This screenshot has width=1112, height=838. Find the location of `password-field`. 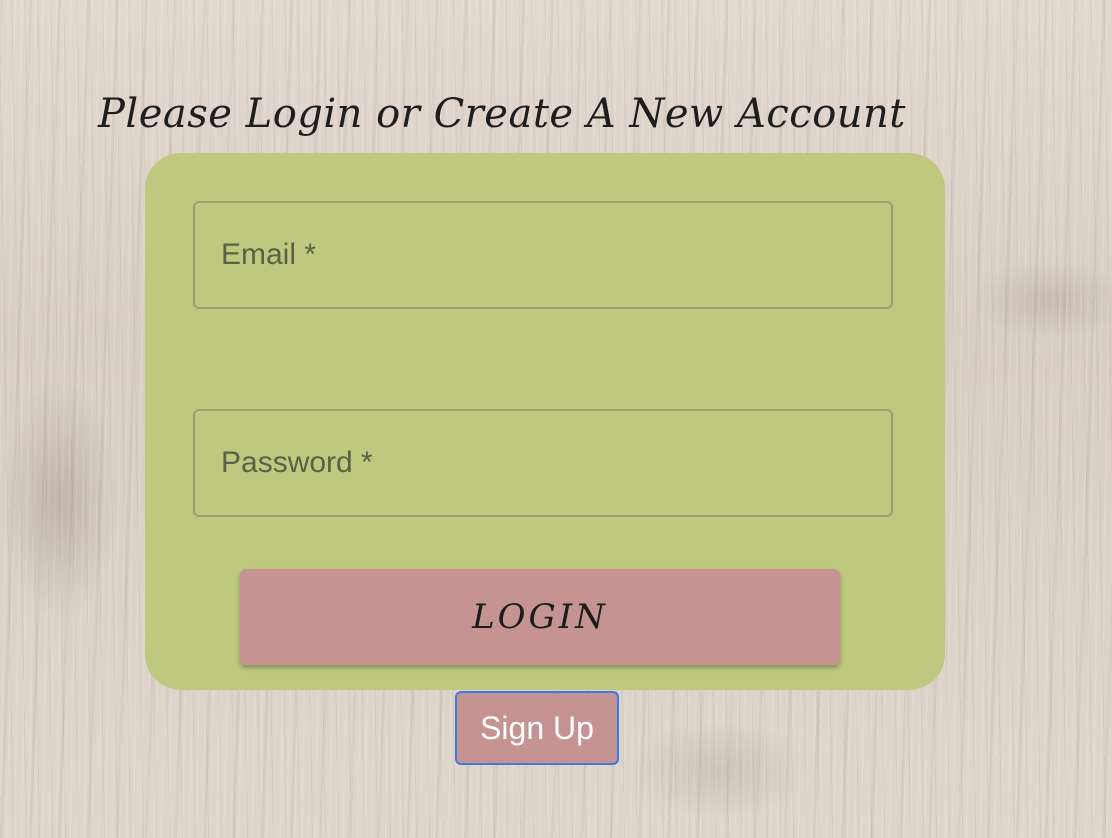

password-field is located at coordinates (543, 463).